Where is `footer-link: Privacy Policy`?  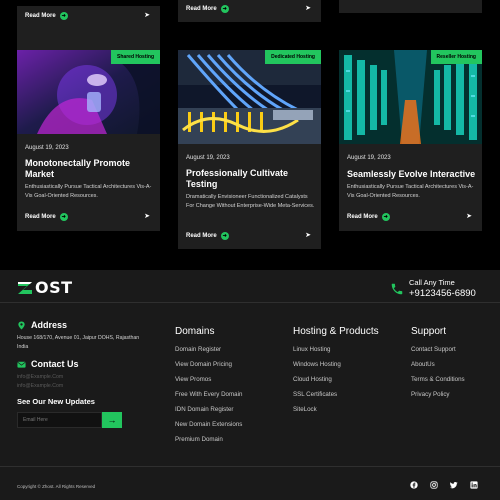
footer-link: Privacy Policy is located at coordinates (438, 394).